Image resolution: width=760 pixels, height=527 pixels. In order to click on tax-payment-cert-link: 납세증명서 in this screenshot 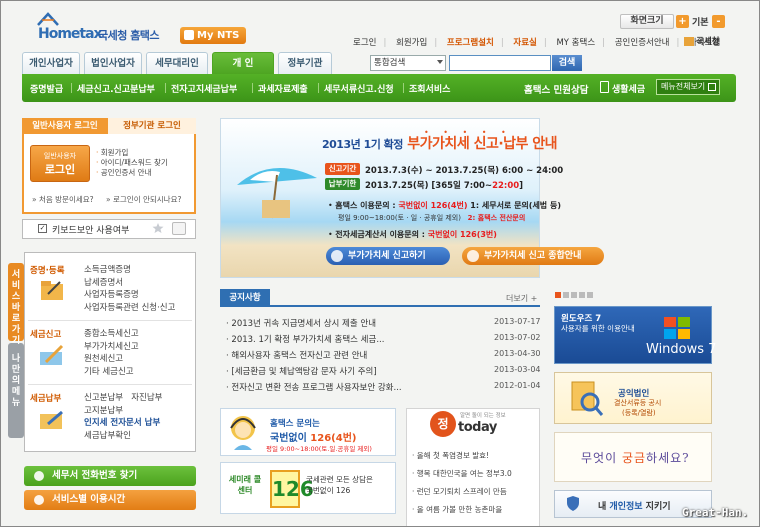, I will do `click(129, 283)`.